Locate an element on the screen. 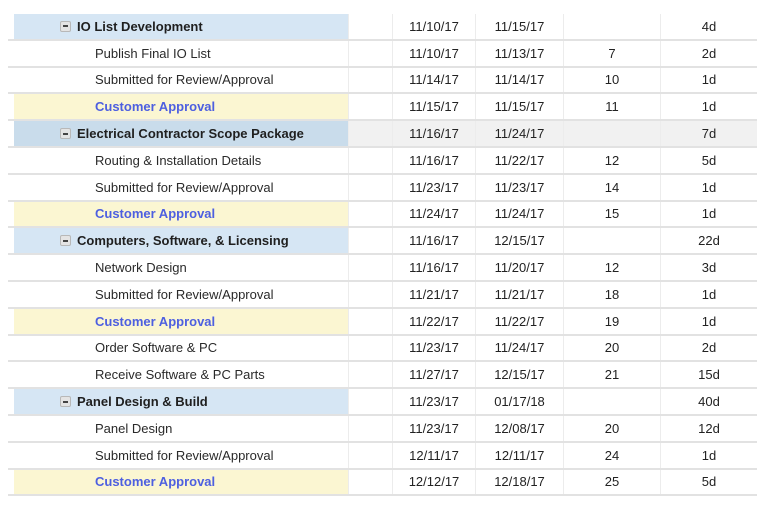 This screenshot has width=768, height=513. task-name-cell: Order Software & PC is located at coordinates (181, 348).